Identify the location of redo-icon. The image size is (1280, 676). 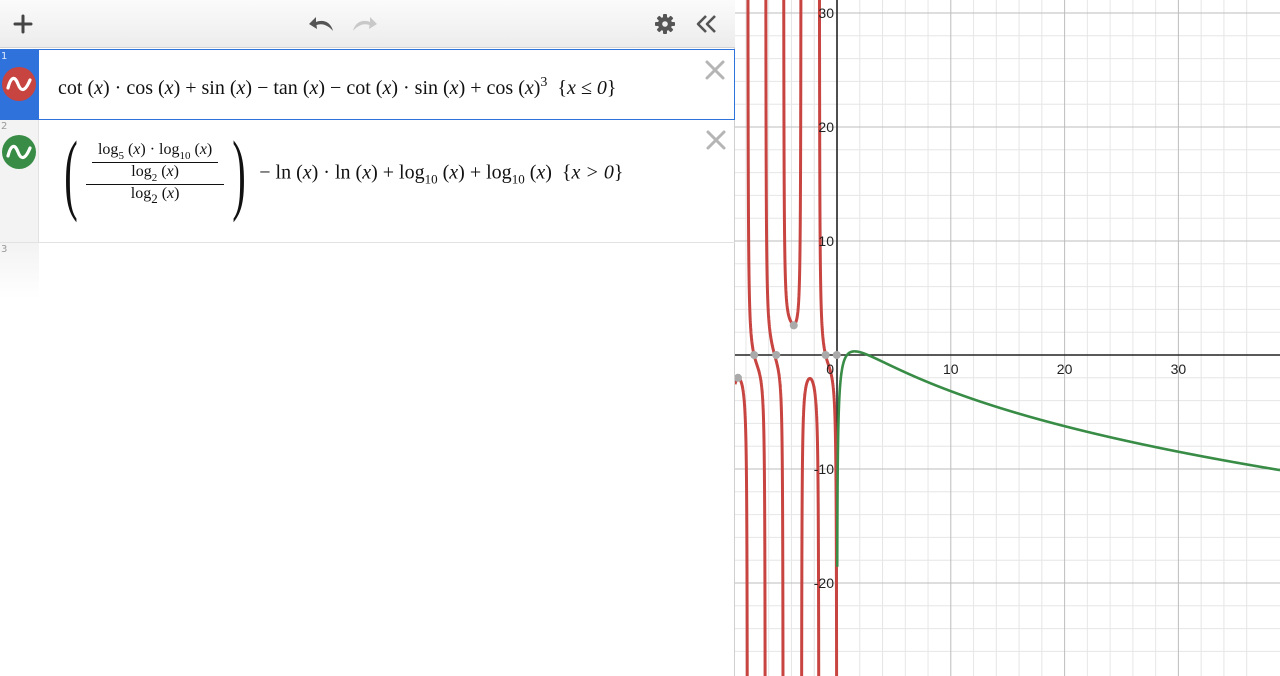
(365, 24).